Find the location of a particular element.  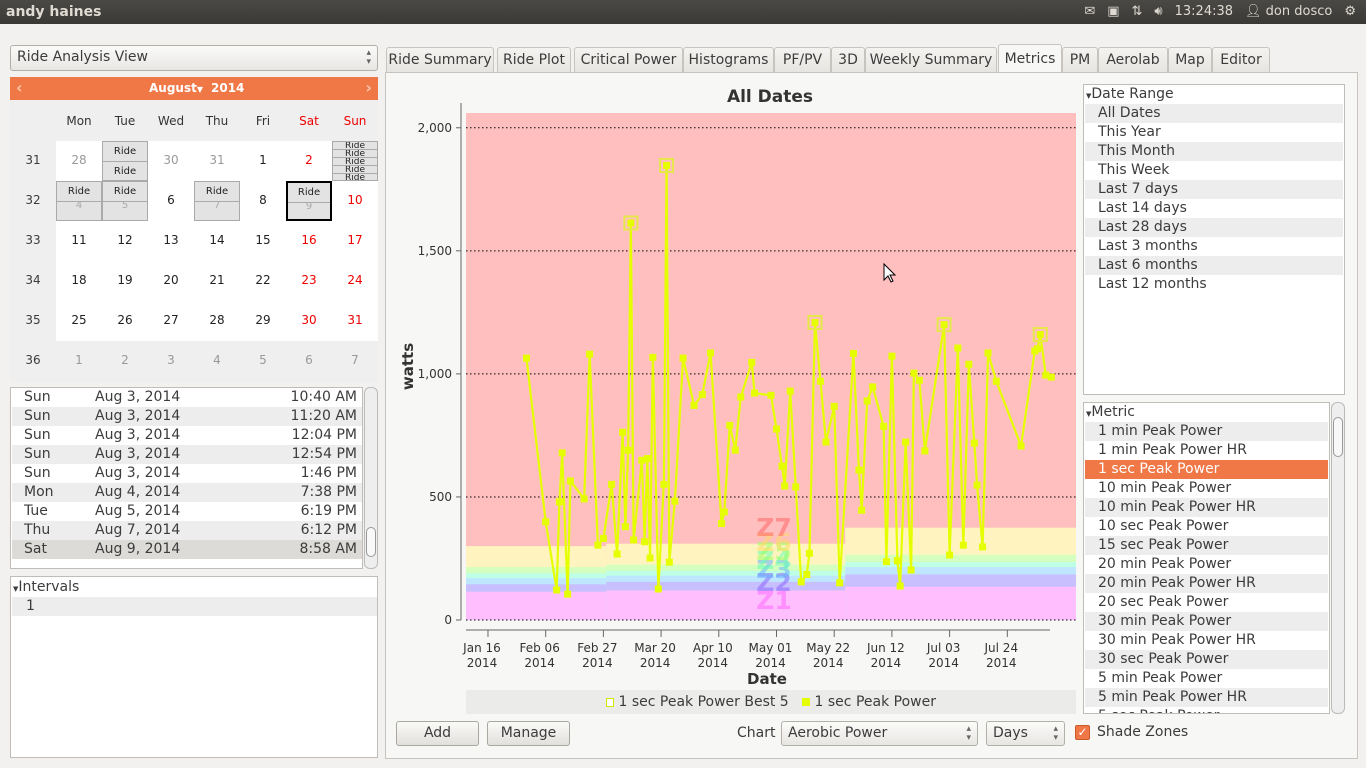

metric-item: 5 min Peak Power HR is located at coordinates (1206, 697).